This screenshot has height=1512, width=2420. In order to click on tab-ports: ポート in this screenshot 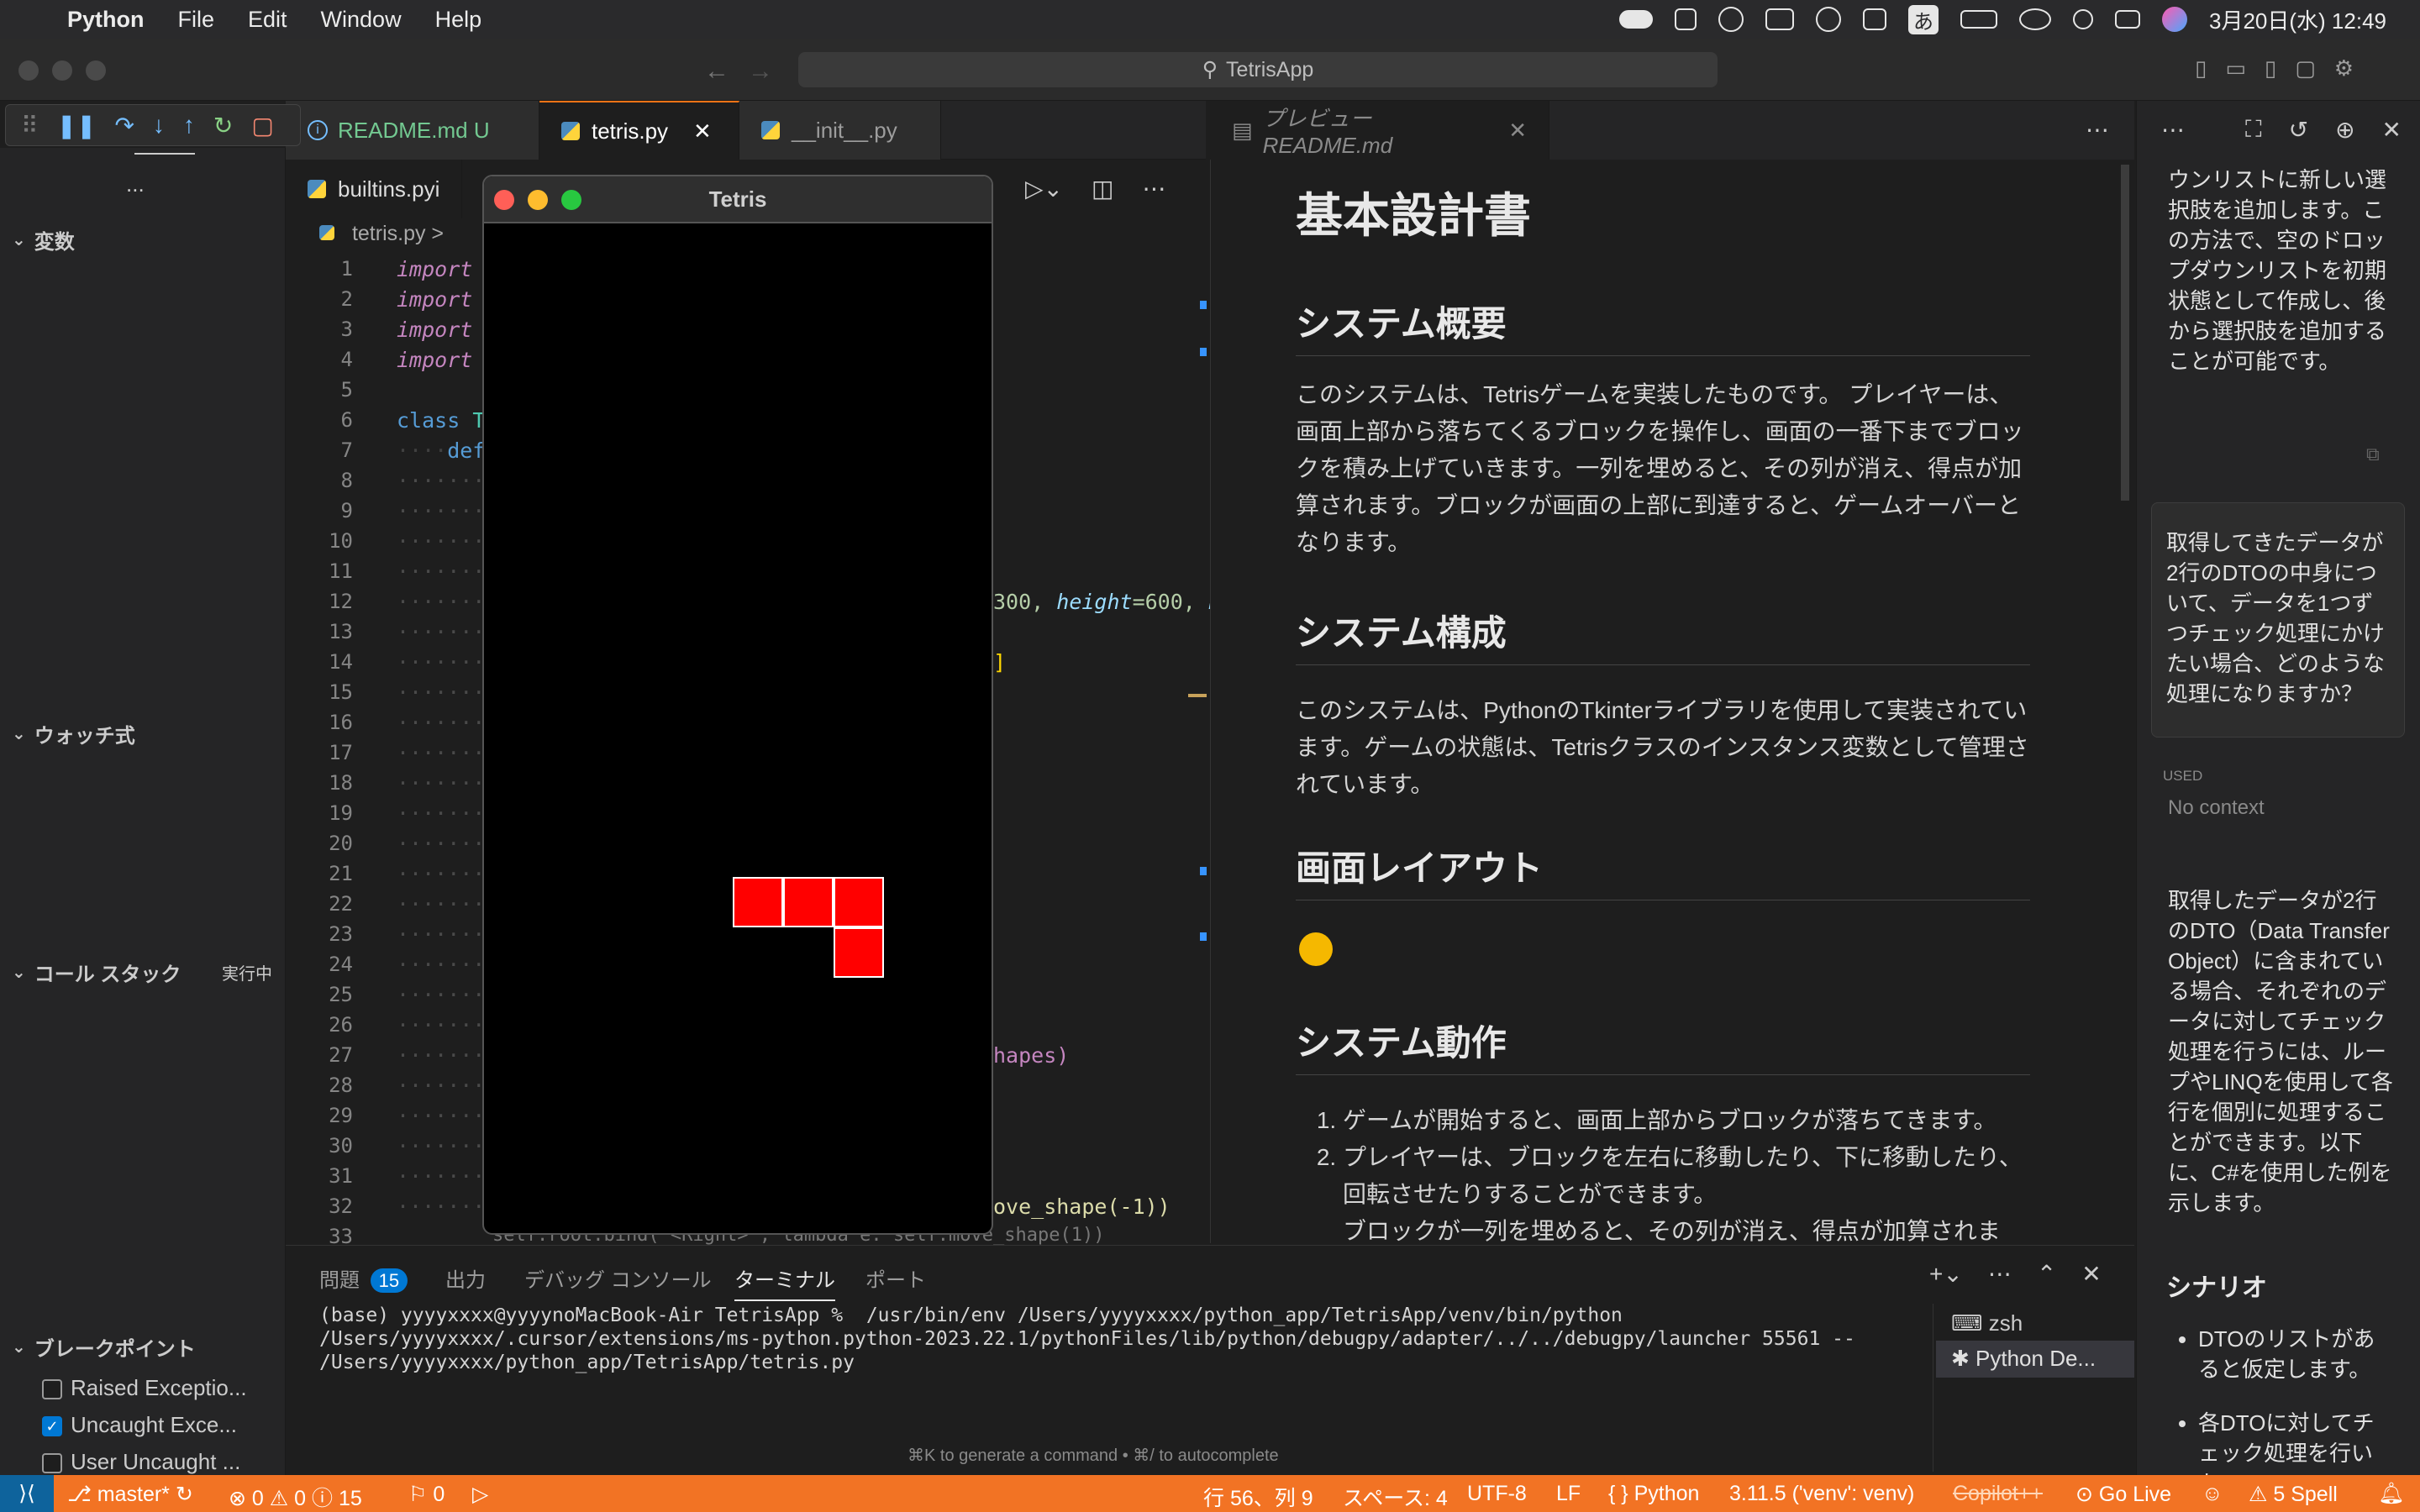, I will do `click(896, 1278)`.